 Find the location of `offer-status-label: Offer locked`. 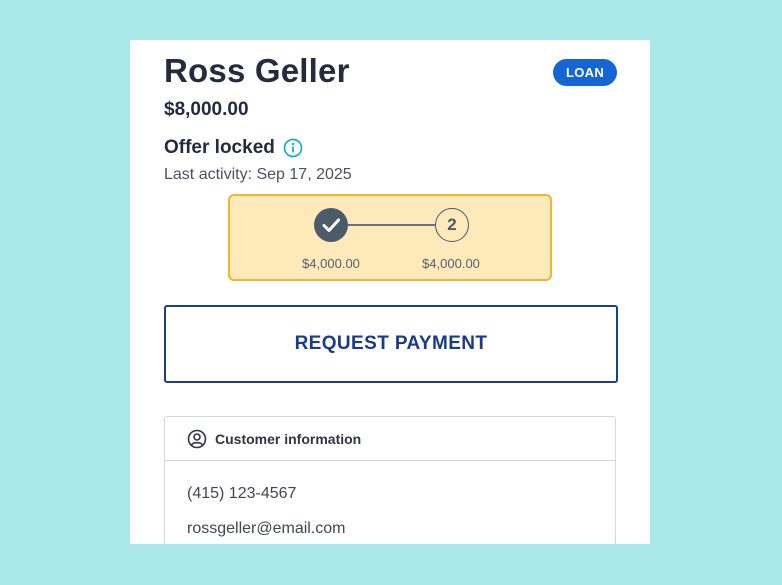

offer-status-label: Offer locked is located at coordinates (219, 147).